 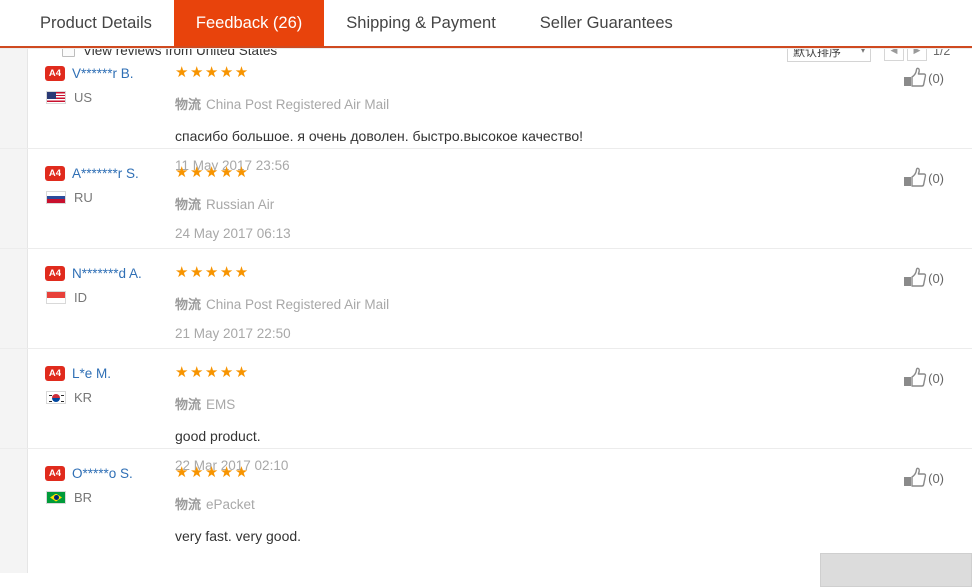 I want to click on reviewer-country: ID, so click(x=105, y=297).